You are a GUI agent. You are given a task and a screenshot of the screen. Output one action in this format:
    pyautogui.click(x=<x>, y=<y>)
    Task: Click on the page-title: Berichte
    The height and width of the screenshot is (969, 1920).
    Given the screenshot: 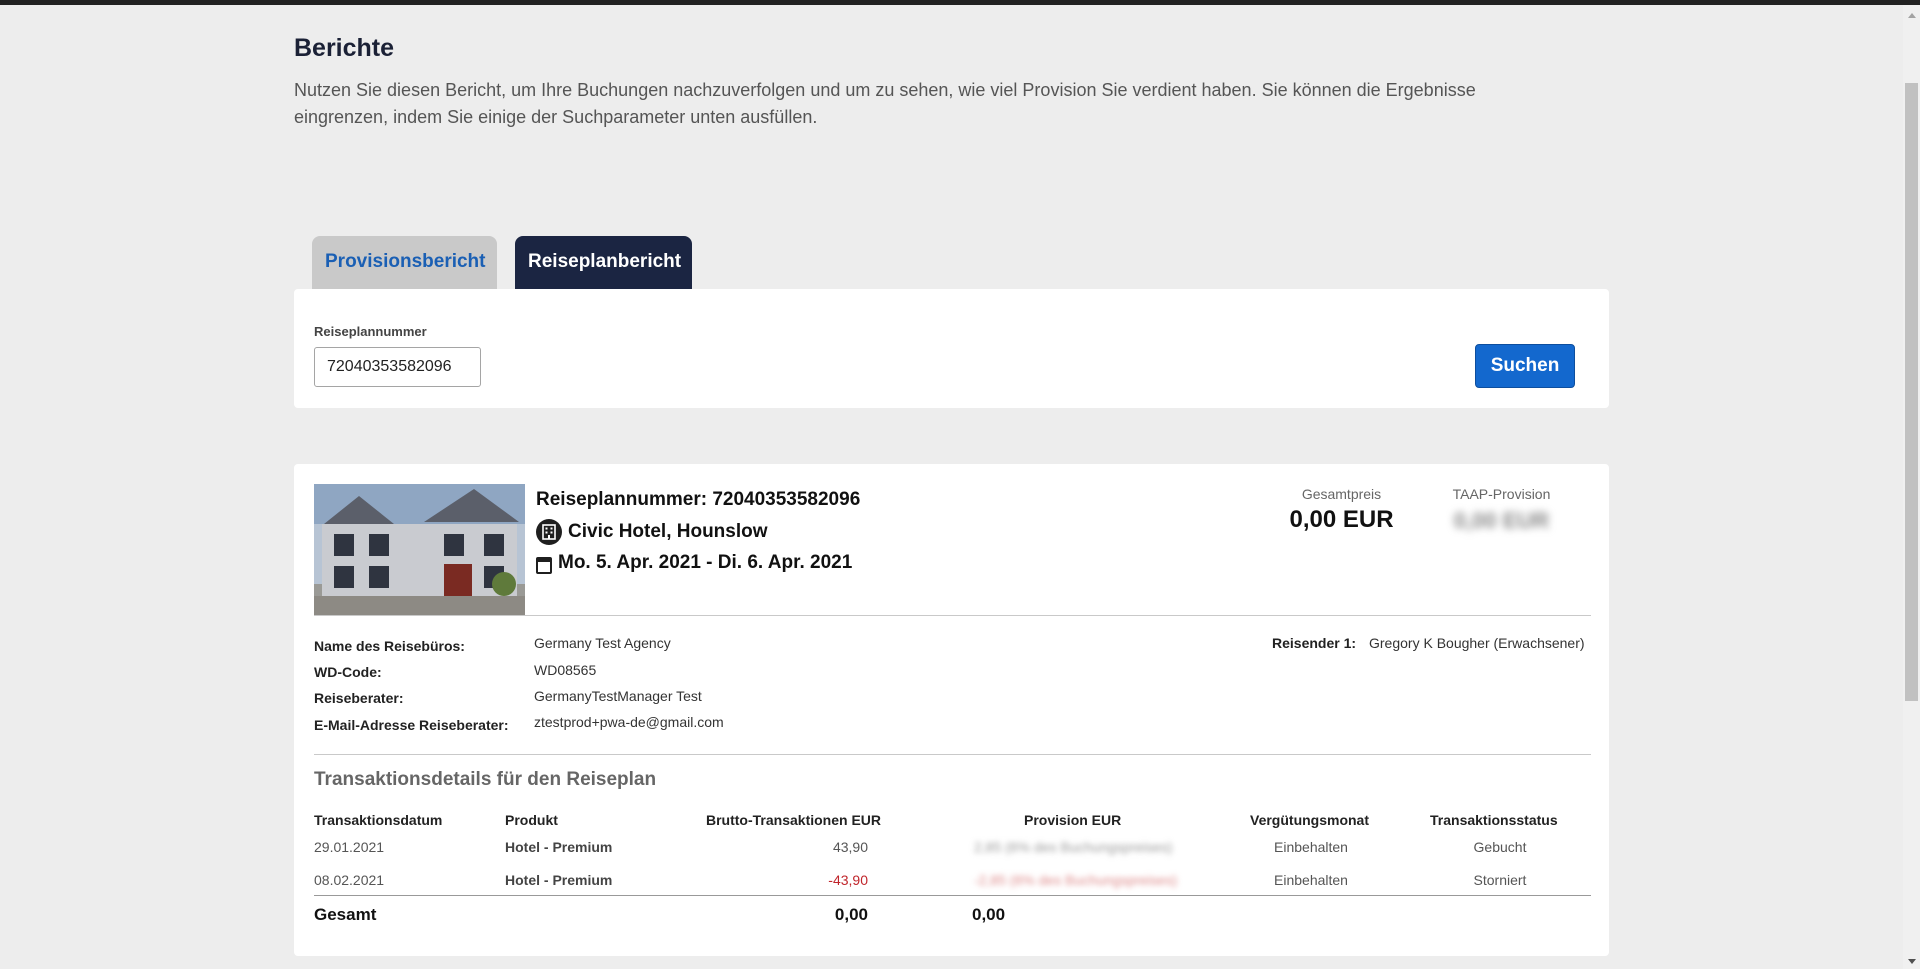 What is the action you would take?
    pyautogui.click(x=344, y=48)
    